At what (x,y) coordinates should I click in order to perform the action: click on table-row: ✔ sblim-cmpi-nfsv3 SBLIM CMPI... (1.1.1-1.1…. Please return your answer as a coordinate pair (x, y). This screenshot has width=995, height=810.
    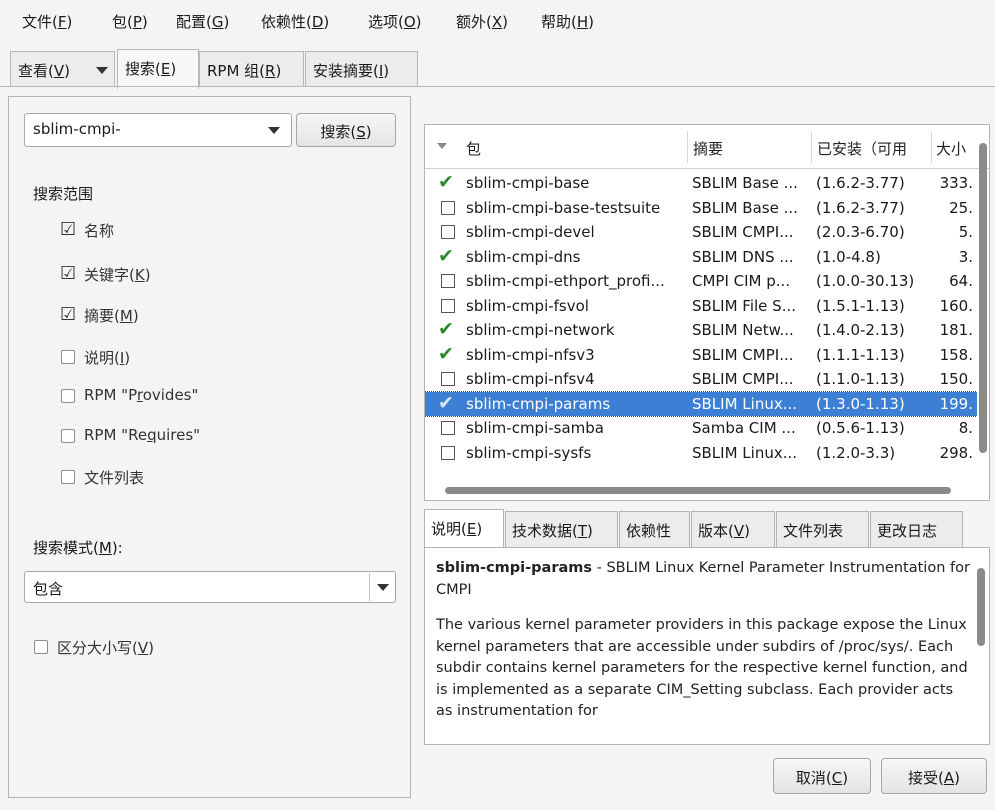
    Looking at the image, I should click on (701, 355).